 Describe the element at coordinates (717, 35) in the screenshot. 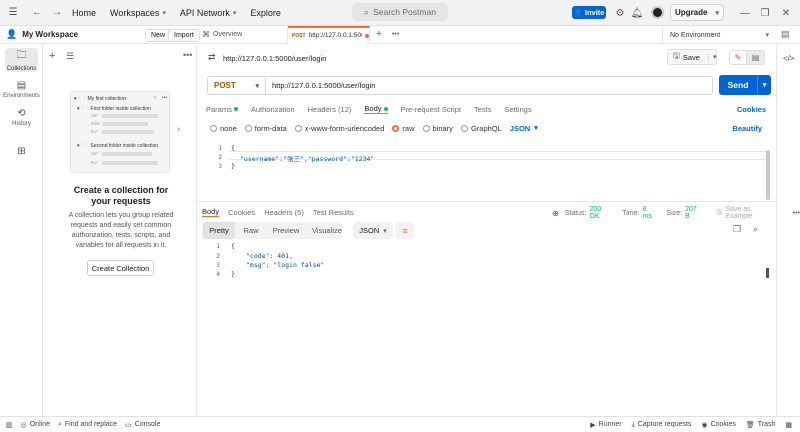

I see `environment-select: No Environment ▾` at that location.